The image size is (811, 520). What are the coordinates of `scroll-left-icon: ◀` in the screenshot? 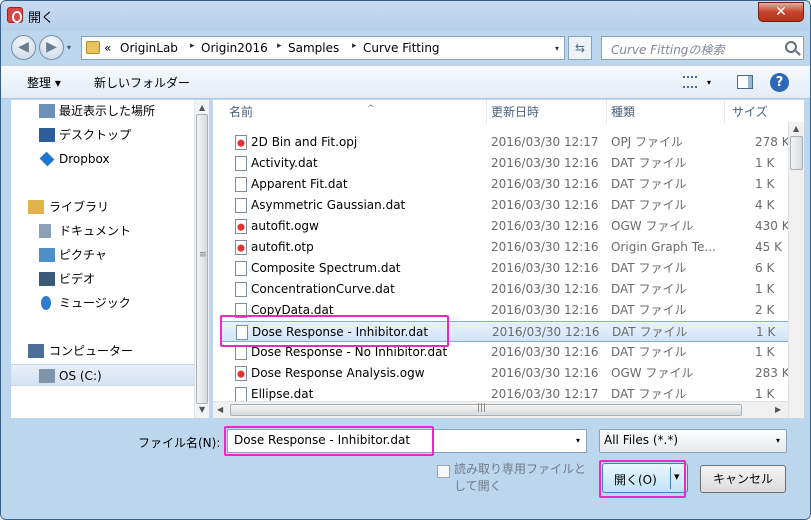 It's located at (220, 409).